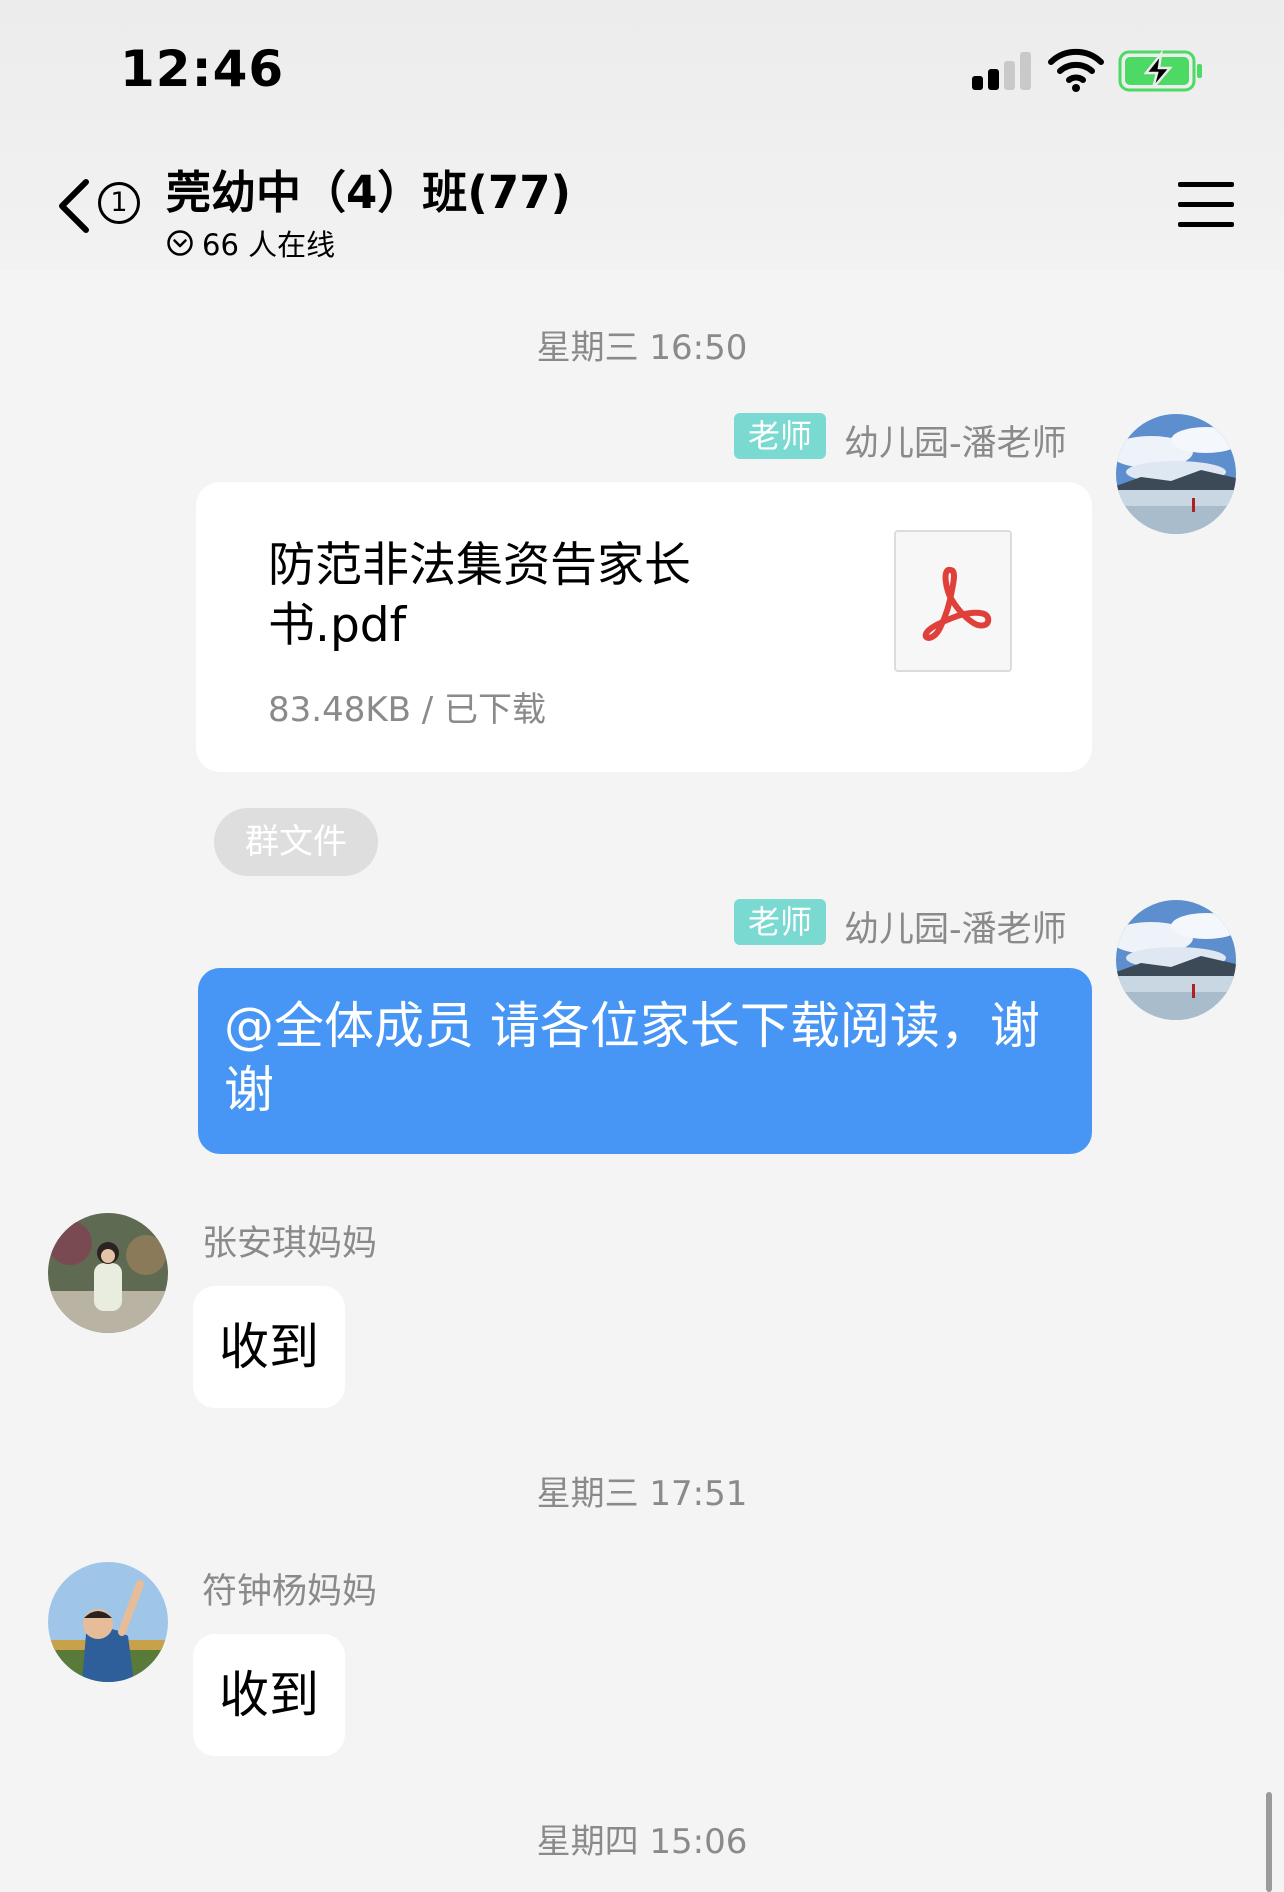 This screenshot has height=1892, width=1284. What do you see at coordinates (202, 69) in the screenshot?
I see `status-time: 12:46` at bounding box center [202, 69].